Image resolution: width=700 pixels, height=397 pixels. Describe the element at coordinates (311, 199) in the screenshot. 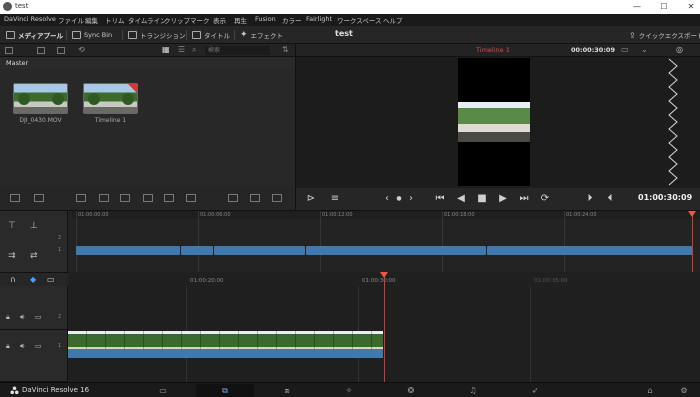

I see `playback-mode-icon: ⊳` at that location.